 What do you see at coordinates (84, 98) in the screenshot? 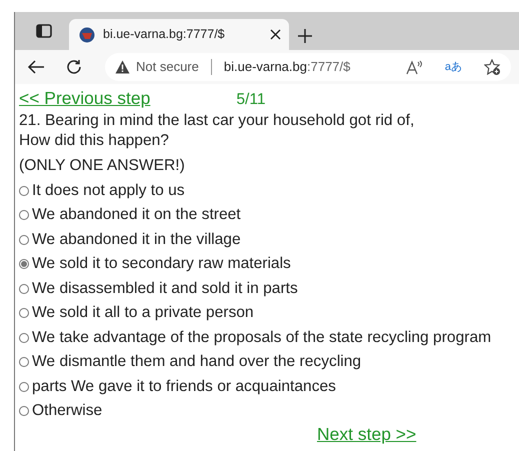
I see `previous-step-link: << Previous step` at bounding box center [84, 98].